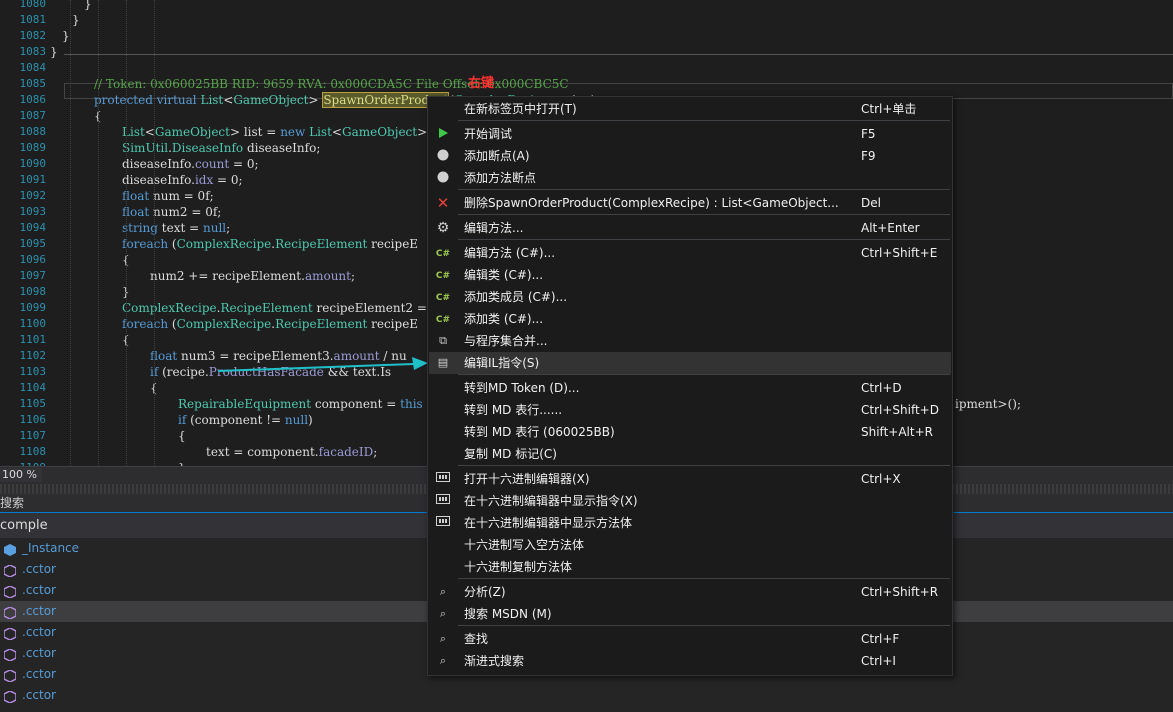  I want to click on line-number: 1089, so click(33, 147).